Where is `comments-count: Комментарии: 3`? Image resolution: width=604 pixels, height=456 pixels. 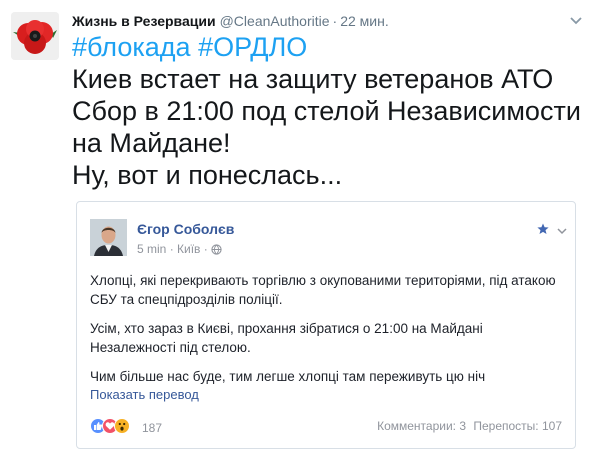
comments-count: Комментарии: 3 is located at coordinates (421, 426).